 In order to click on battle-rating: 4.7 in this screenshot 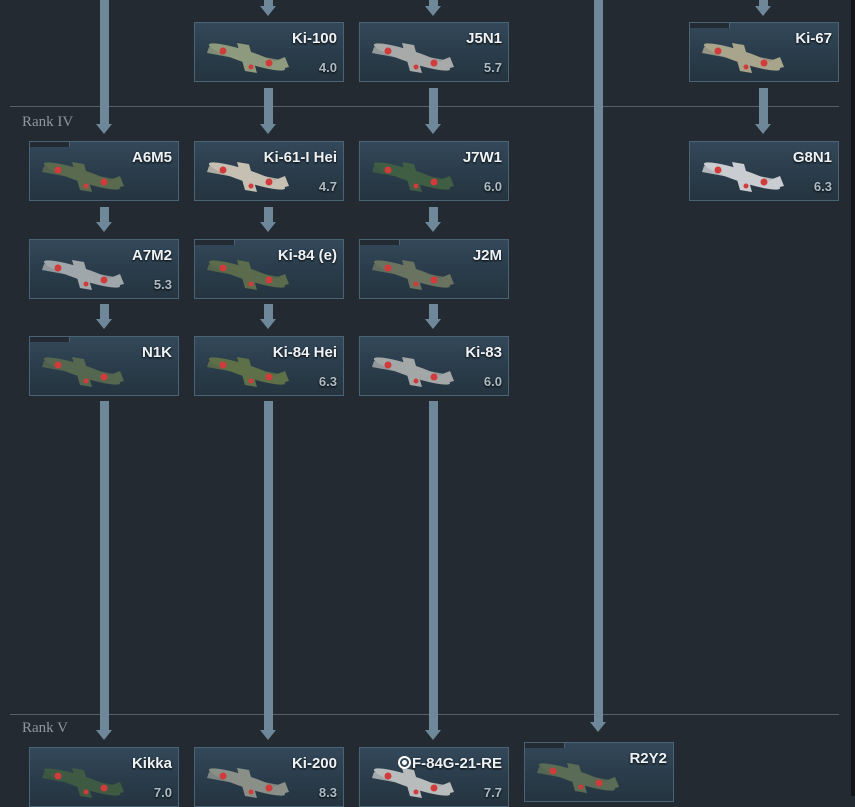, I will do `click(327, 186)`.